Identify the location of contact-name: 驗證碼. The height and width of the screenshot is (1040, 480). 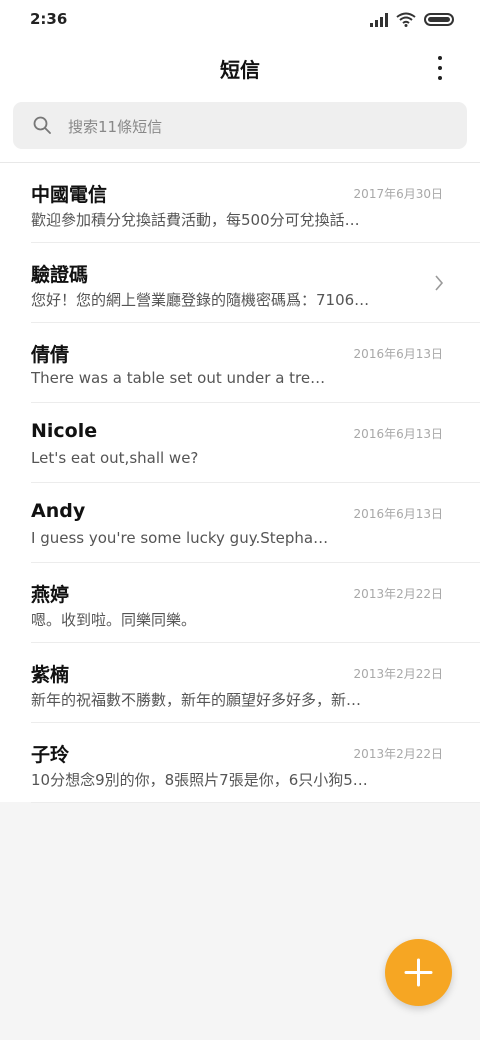
(60, 275).